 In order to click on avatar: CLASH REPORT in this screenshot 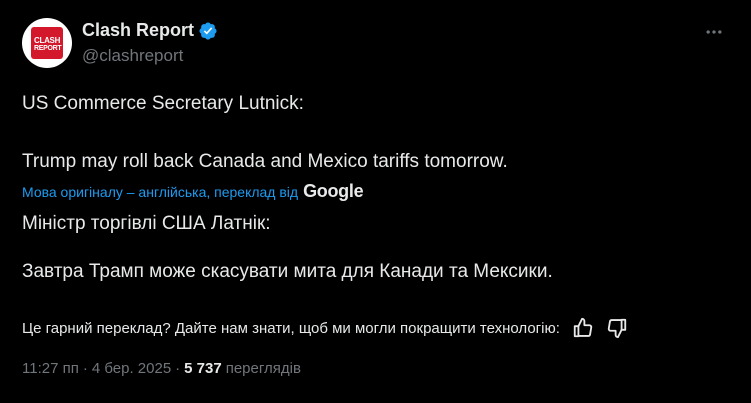, I will do `click(47, 43)`.